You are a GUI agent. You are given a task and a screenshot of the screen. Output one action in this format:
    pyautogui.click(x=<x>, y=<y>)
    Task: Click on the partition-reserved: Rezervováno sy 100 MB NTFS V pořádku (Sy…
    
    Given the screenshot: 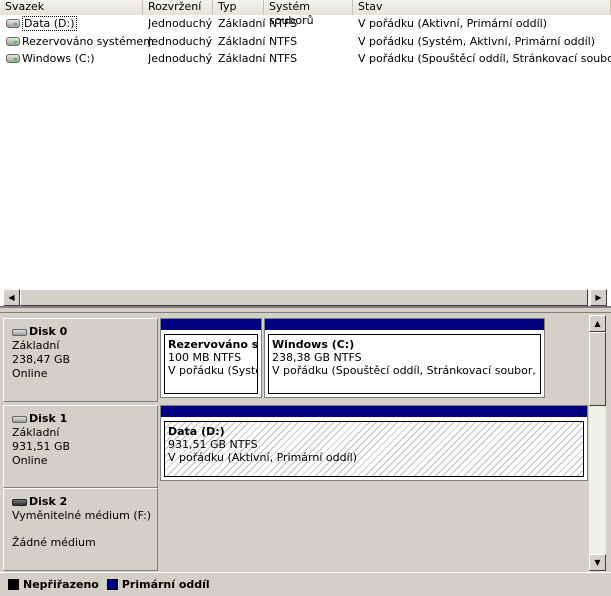 What is the action you would take?
    pyautogui.click(x=211, y=358)
    